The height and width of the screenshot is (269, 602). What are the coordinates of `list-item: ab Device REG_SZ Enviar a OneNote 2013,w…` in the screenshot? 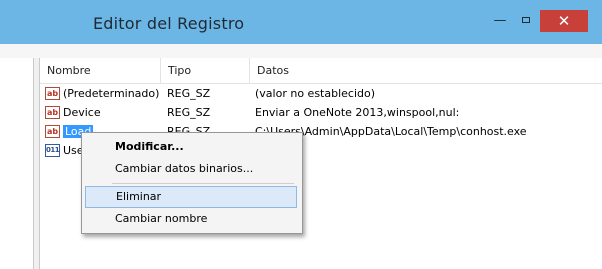 It's located at (321, 113).